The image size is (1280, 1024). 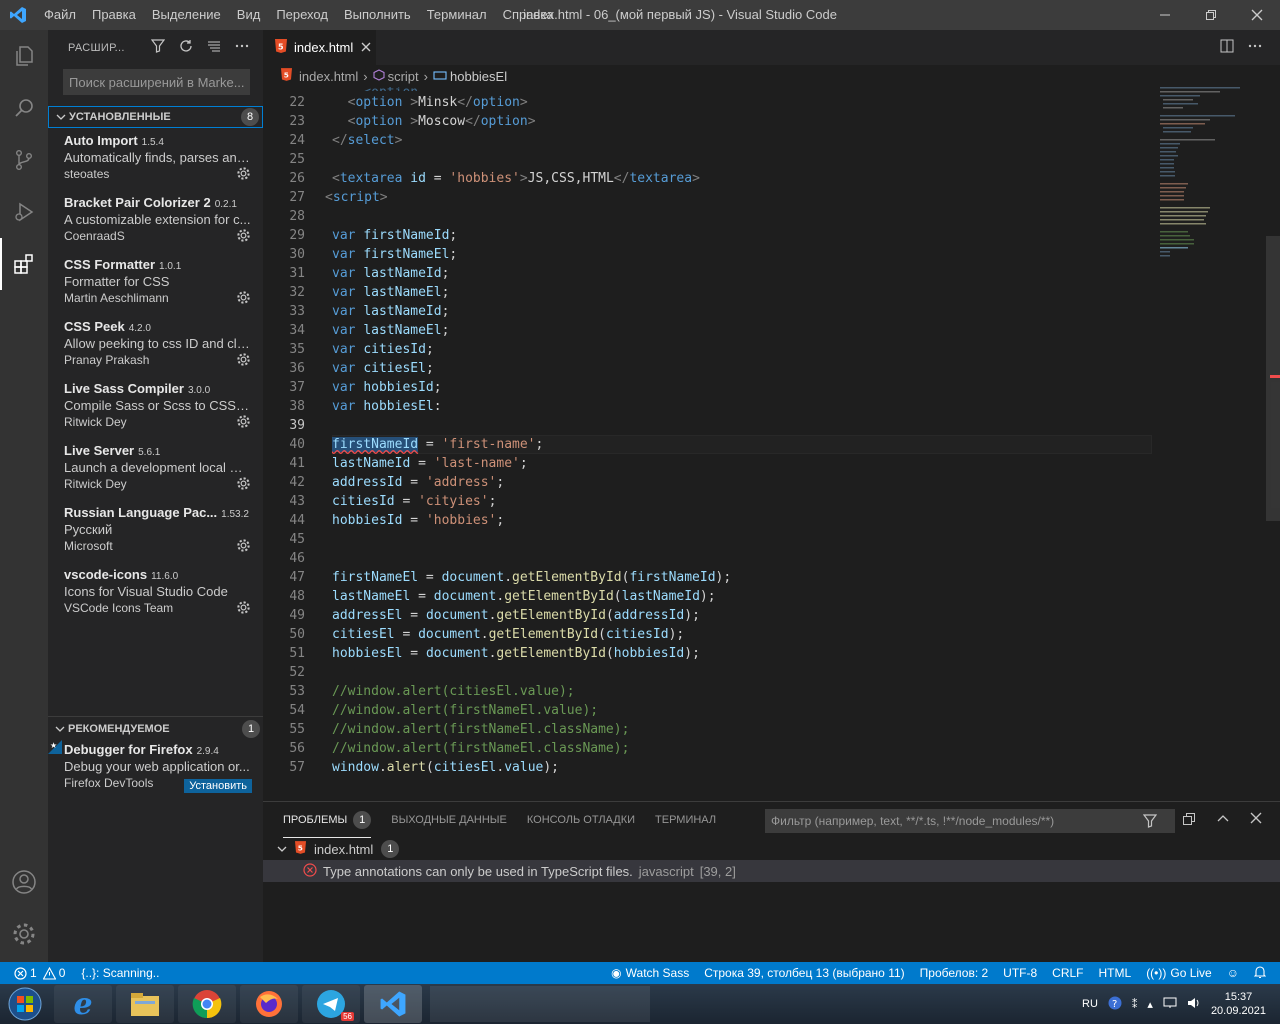 What do you see at coordinates (390, 849) in the screenshot?
I see `file-problem-count: 1` at bounding box center [390, 849].